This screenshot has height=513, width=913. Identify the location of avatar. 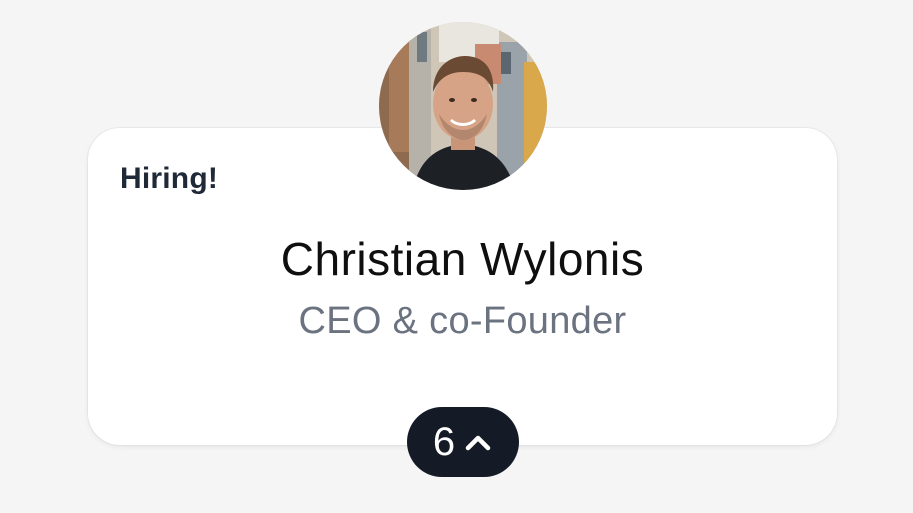
(463, 106).